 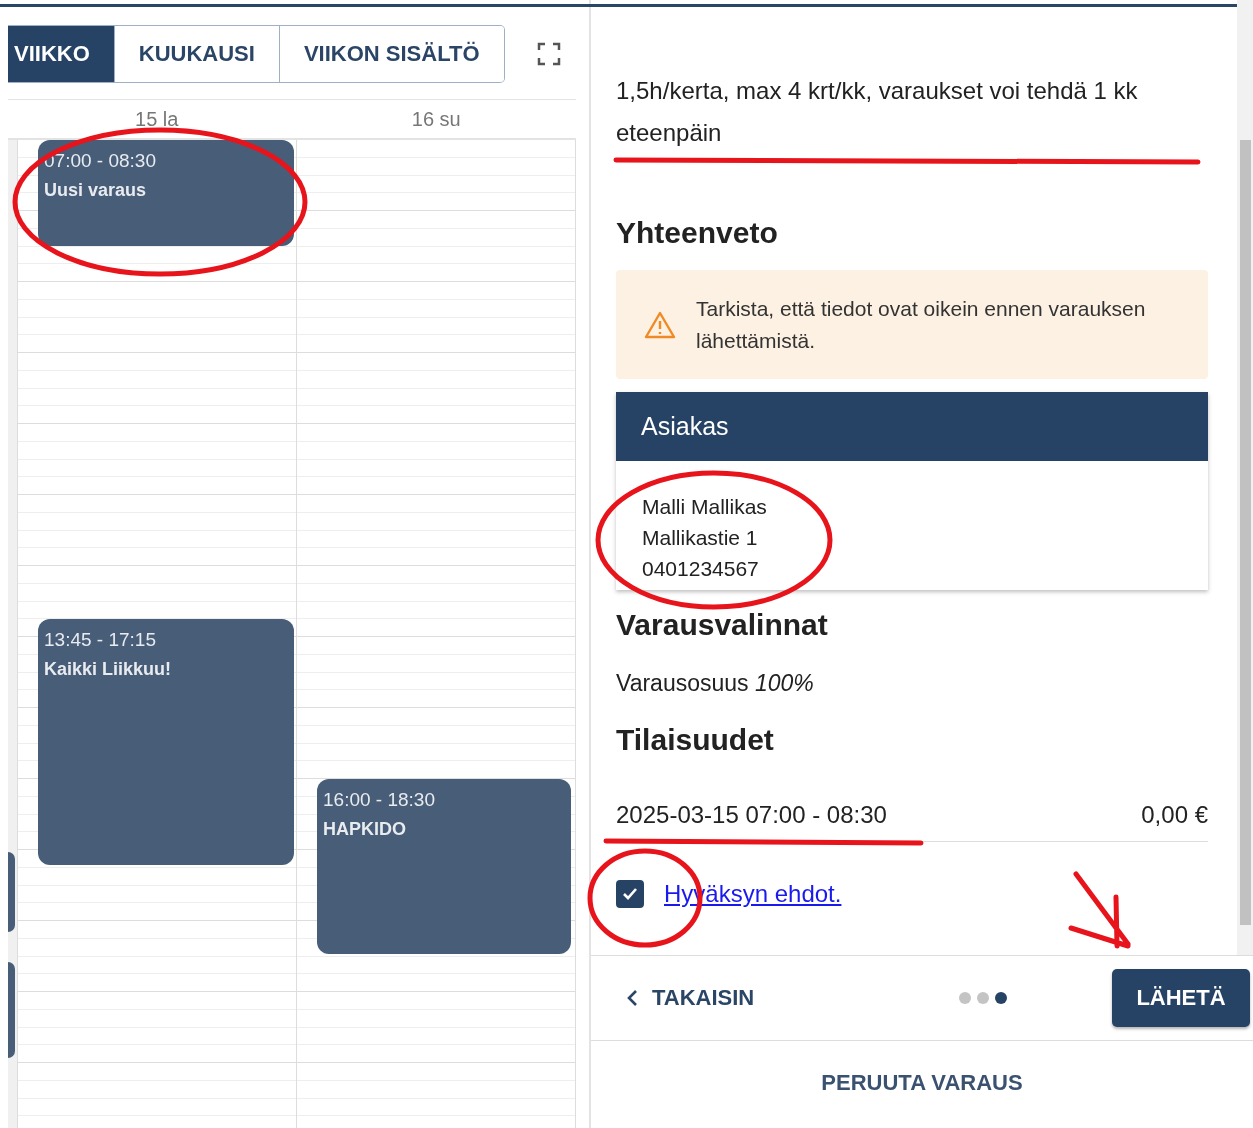 I want to click on warning-text: Tarkista, että tiedot ovat oikein ennen varauksen lähettämistä., so click(x=921, y=324).